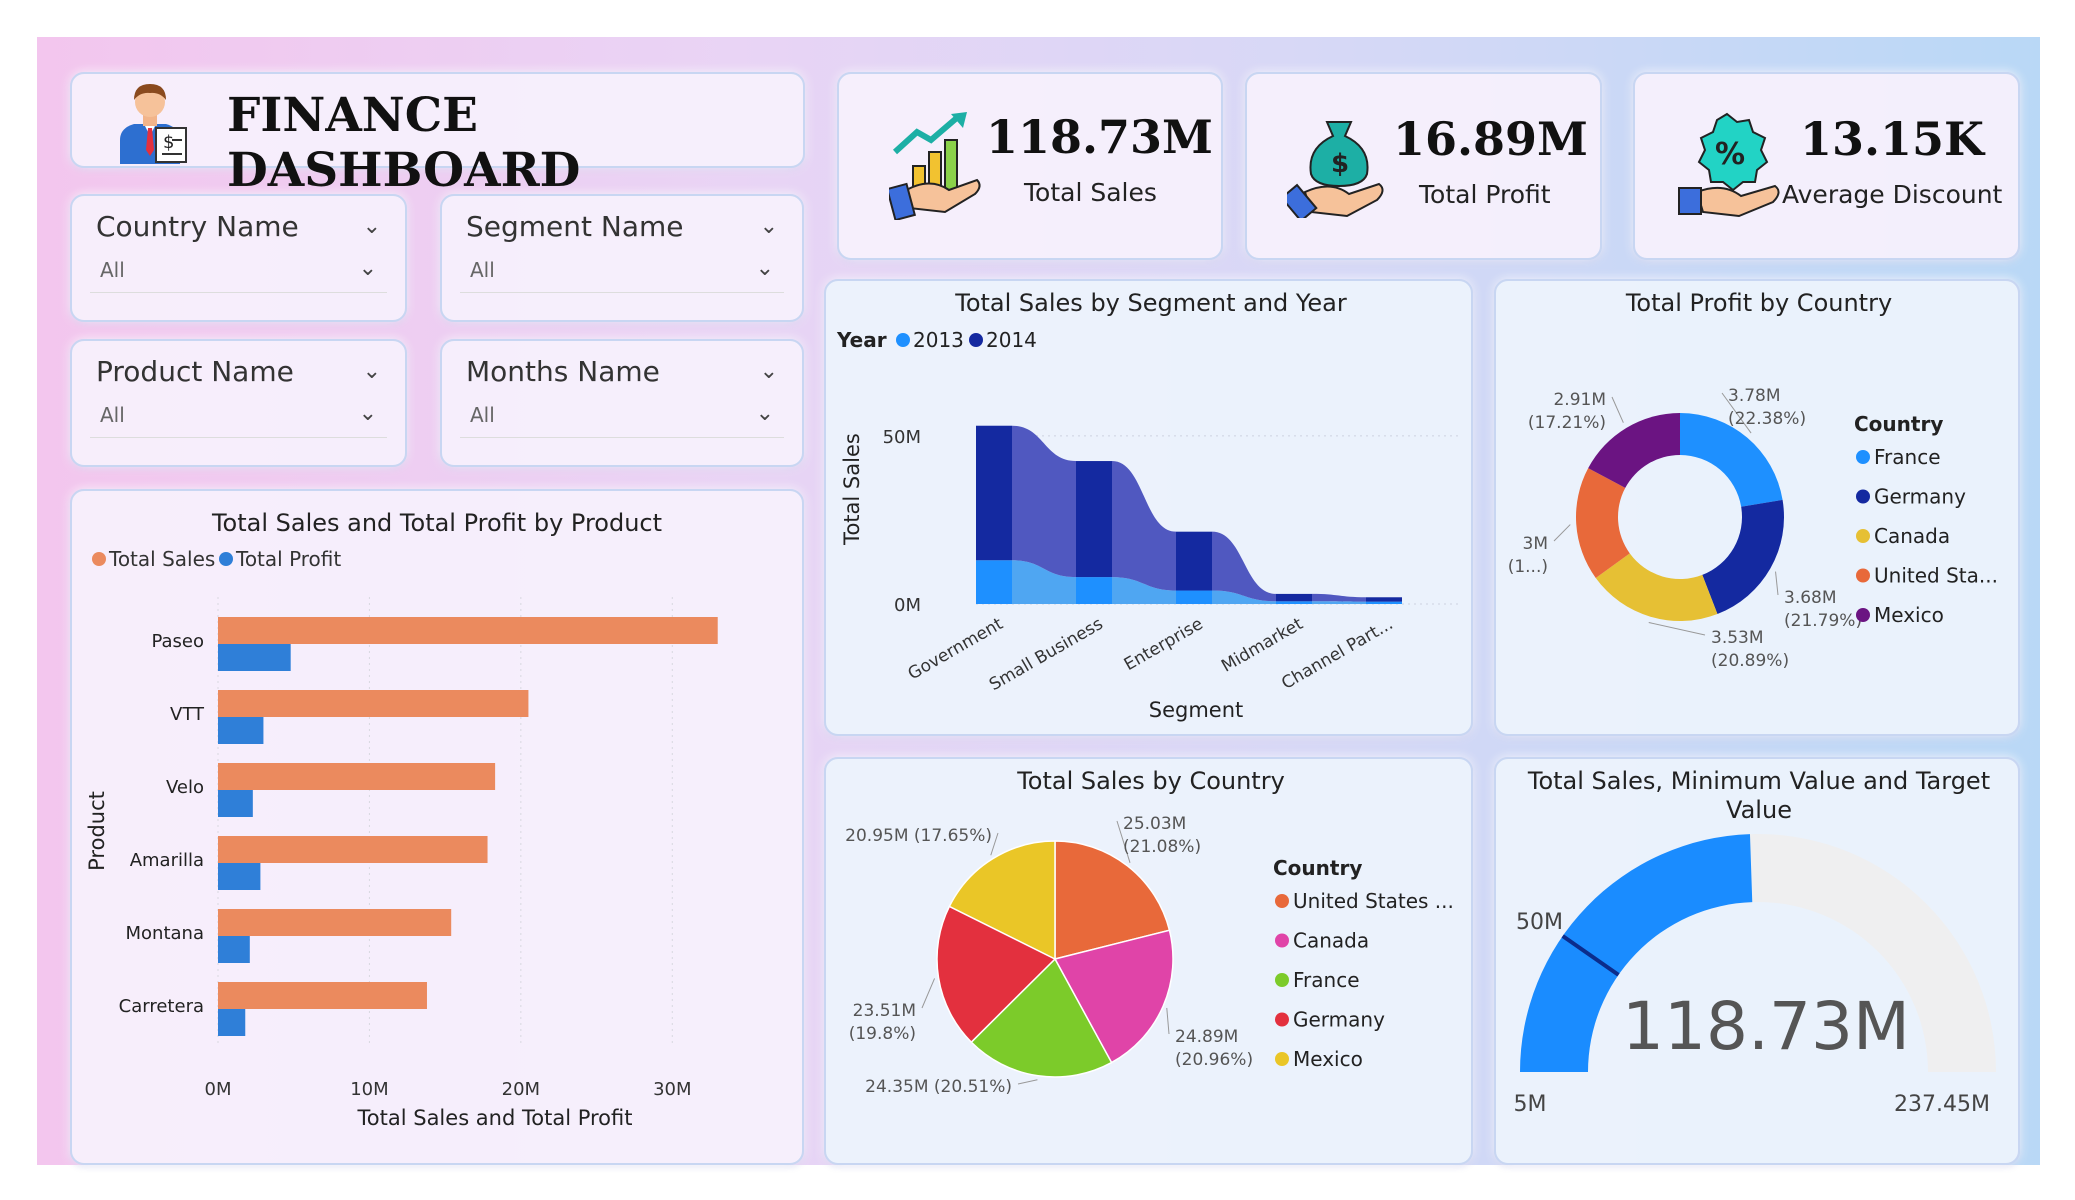 The width and height of the screenshot is (2075, 1200). What do you see at coordinates (1099, 137) in the screenshot?
I see `kpi-value: 118.73M` at bounding box center [1099, 137].